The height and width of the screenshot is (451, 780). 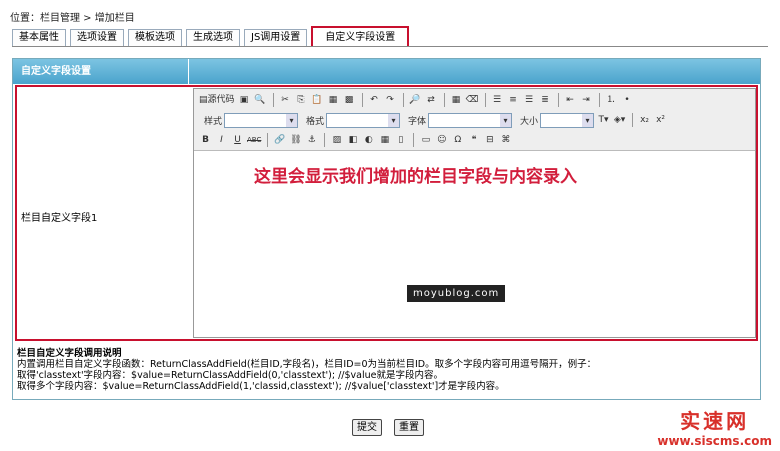 What do you see at coordinates (619, 120) in the screenshot?
I see `background-color-icon: ◈▾` at bounding box center [619, 120].